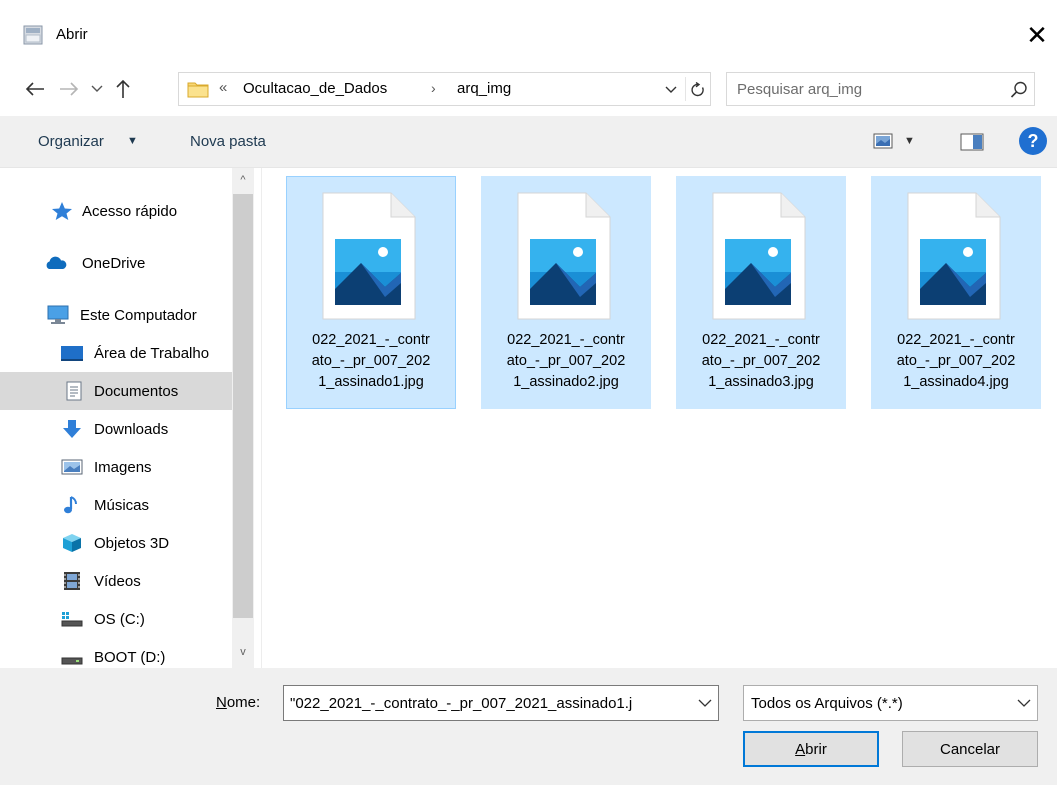 Image resolution: width=1057 pixels, height=785 pixels. I want to click on music-icon, so click(70, 505).